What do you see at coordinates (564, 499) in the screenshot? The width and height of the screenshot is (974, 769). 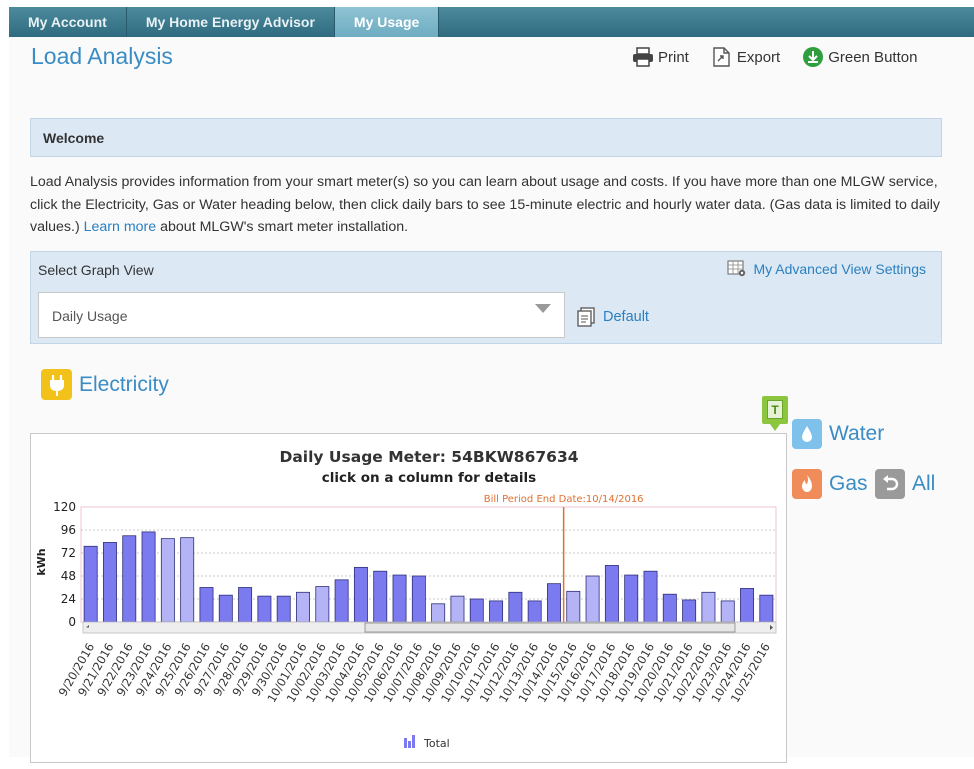 I see `bill-period-label: Bill Period End Date:10/14/2016` at bounding box center [564, 499].